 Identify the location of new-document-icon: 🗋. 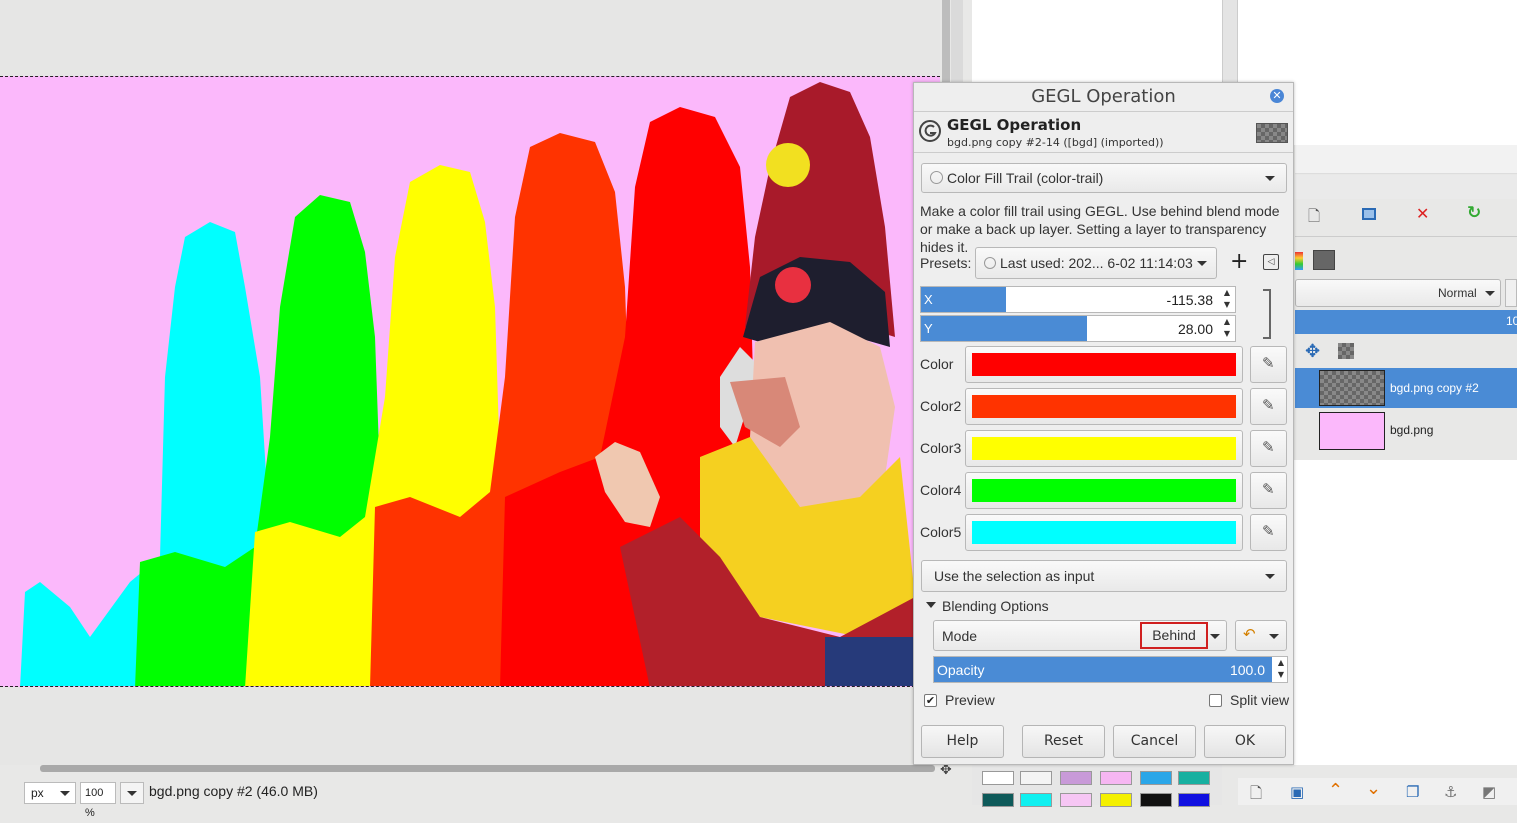
(1314, 218).